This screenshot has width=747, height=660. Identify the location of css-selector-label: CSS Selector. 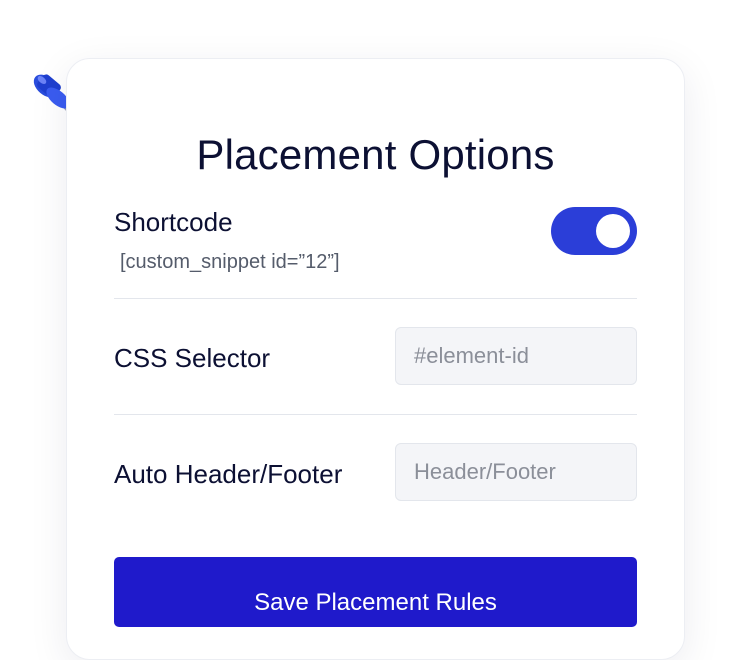
(192, 358).